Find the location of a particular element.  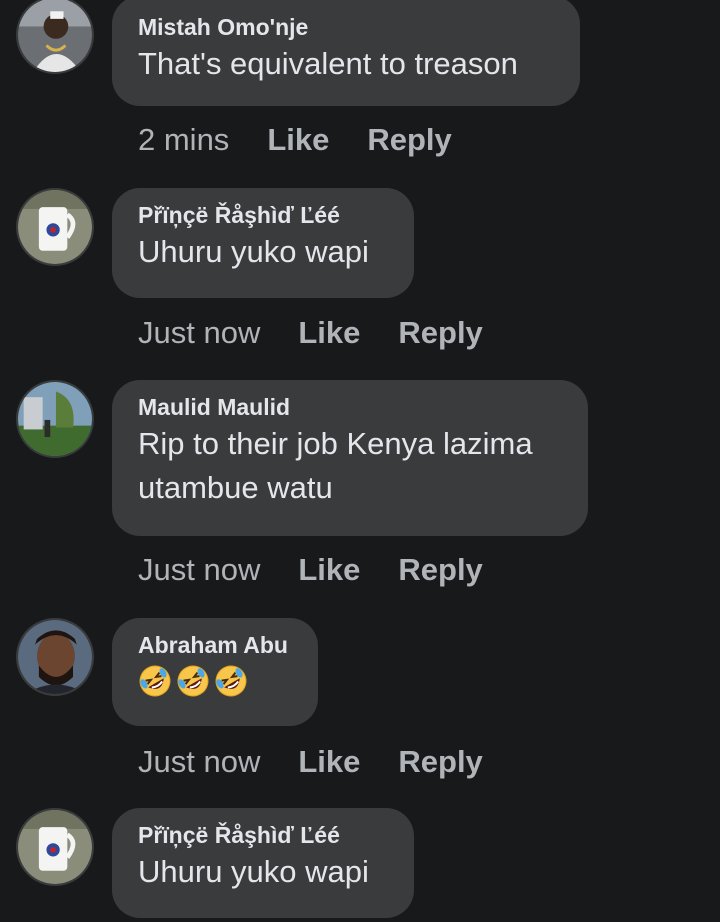

comment-text: That's equivalent to treason is located at coordinates (328, 63).